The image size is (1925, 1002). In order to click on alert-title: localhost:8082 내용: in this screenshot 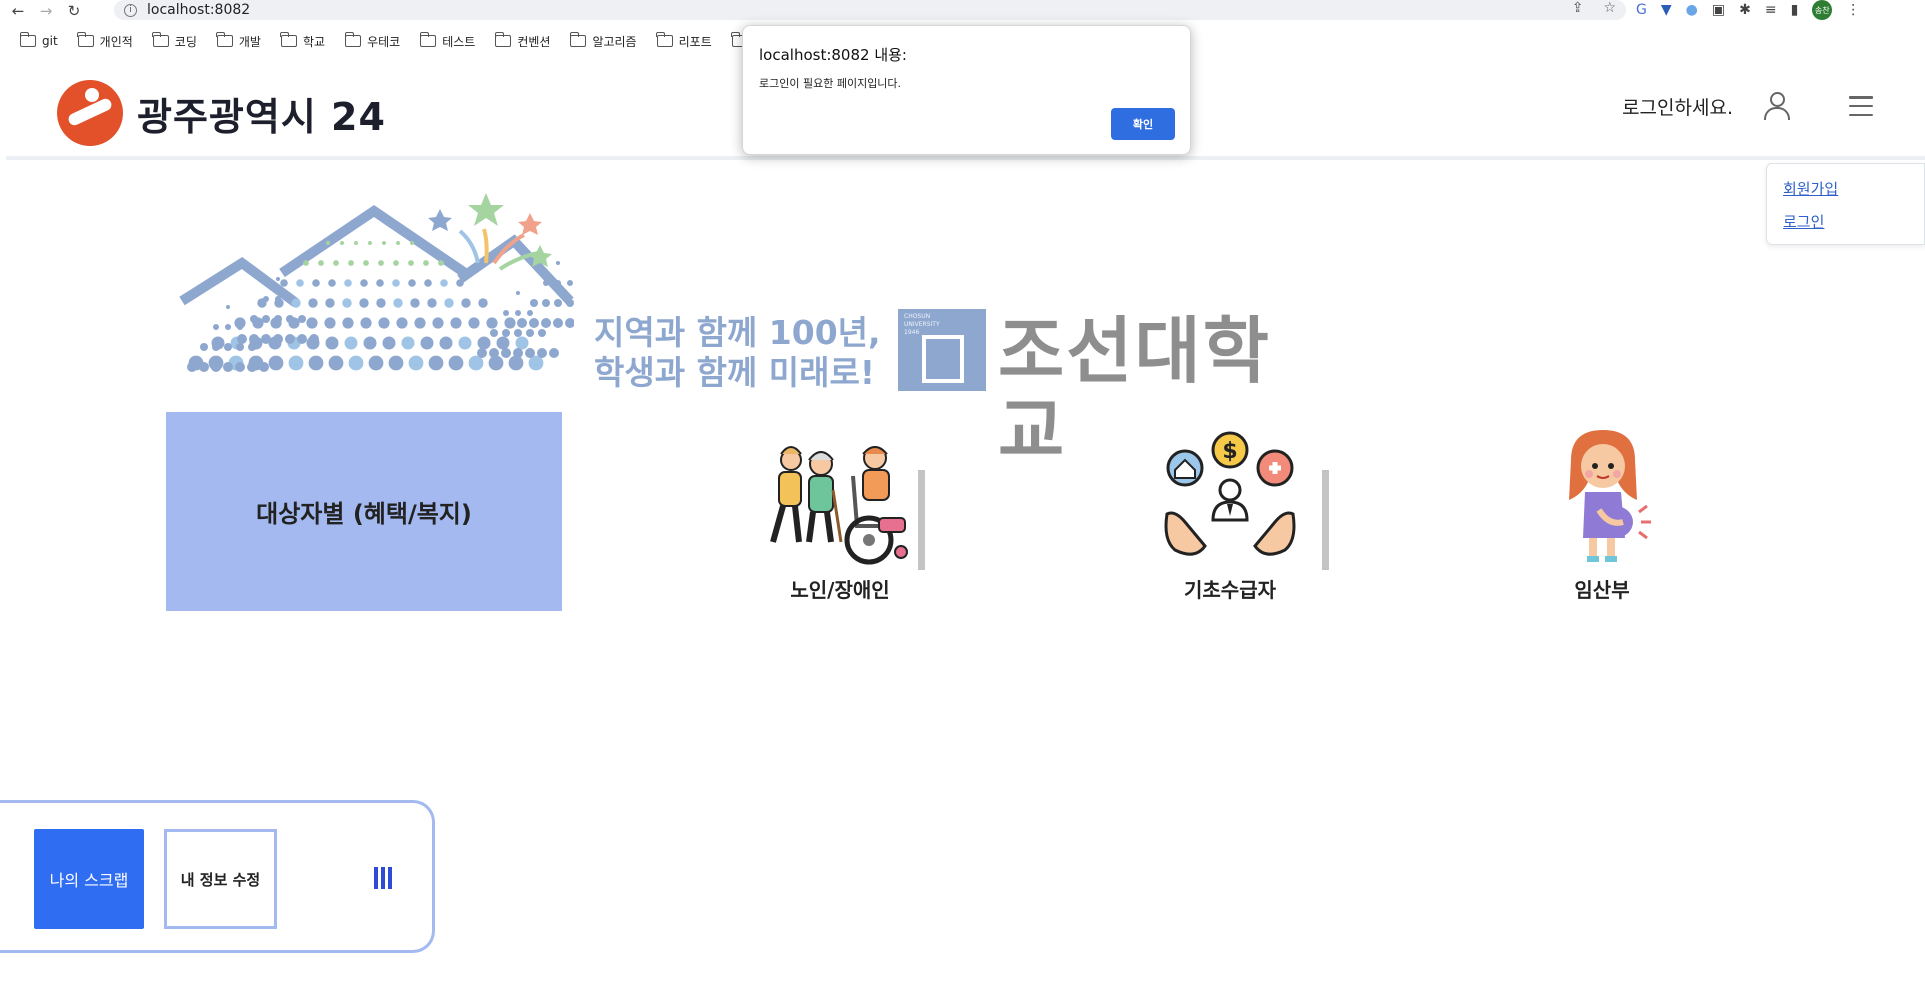, I will do `click(833, 55)`.